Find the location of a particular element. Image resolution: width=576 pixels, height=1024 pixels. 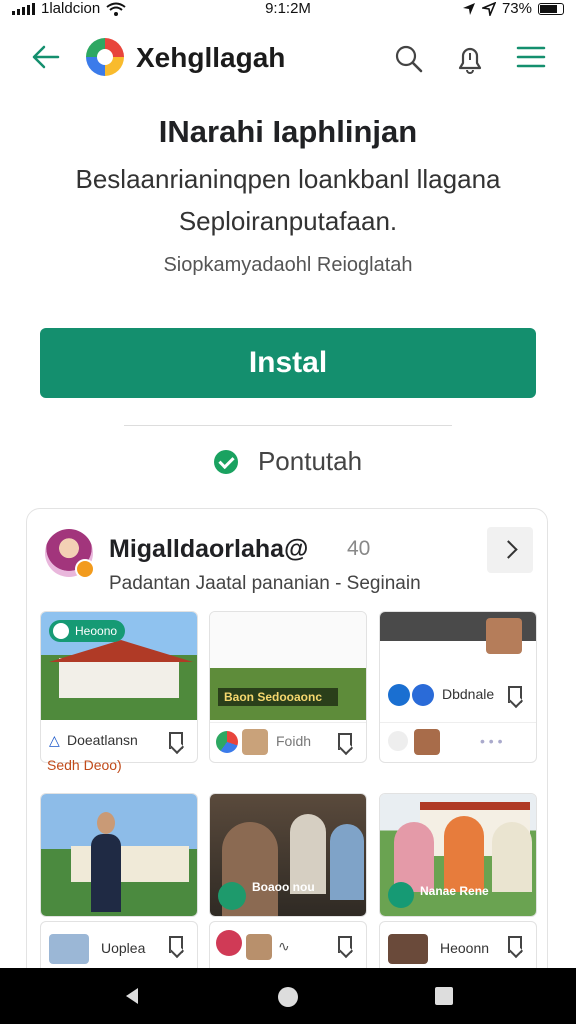

location-icon is located at coordinates (468, 8).